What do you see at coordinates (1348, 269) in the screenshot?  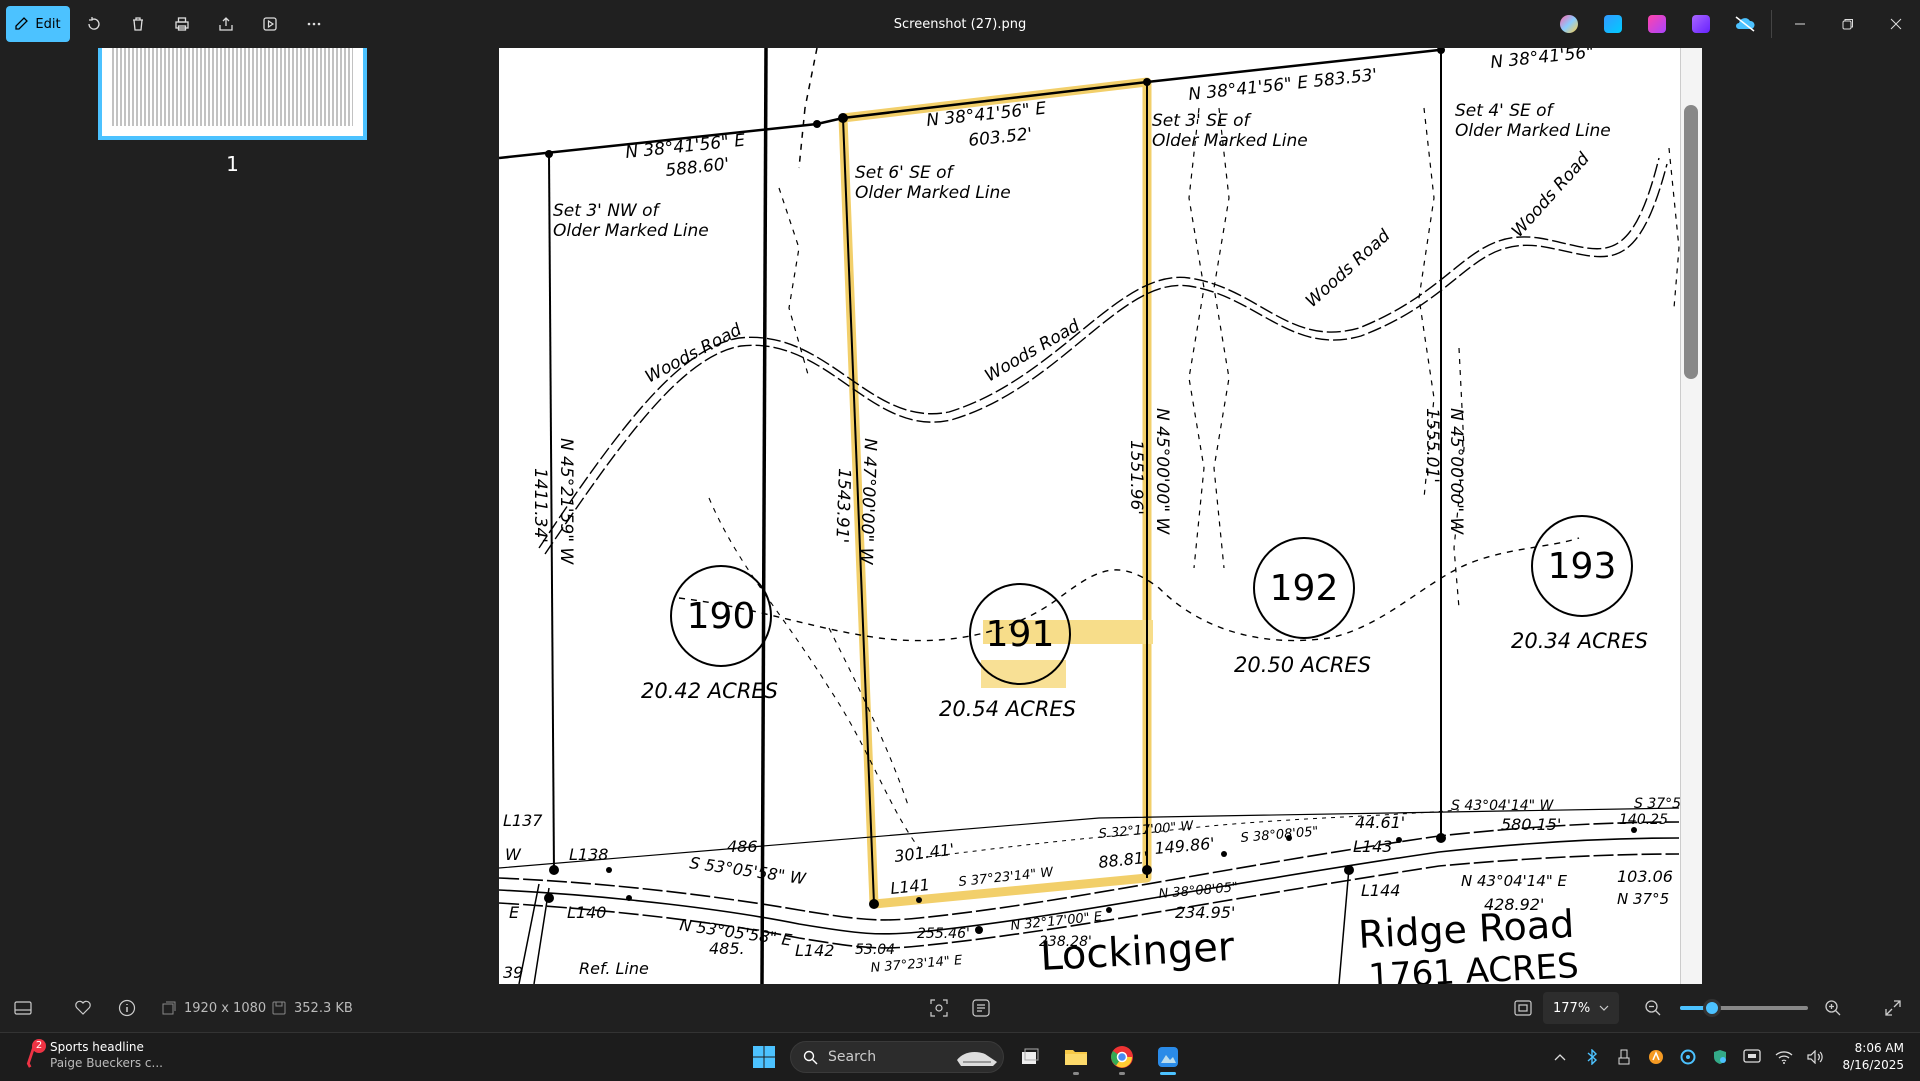 I see `woods-road-label-3: Woods Road` at bounding box center [1348, 269].